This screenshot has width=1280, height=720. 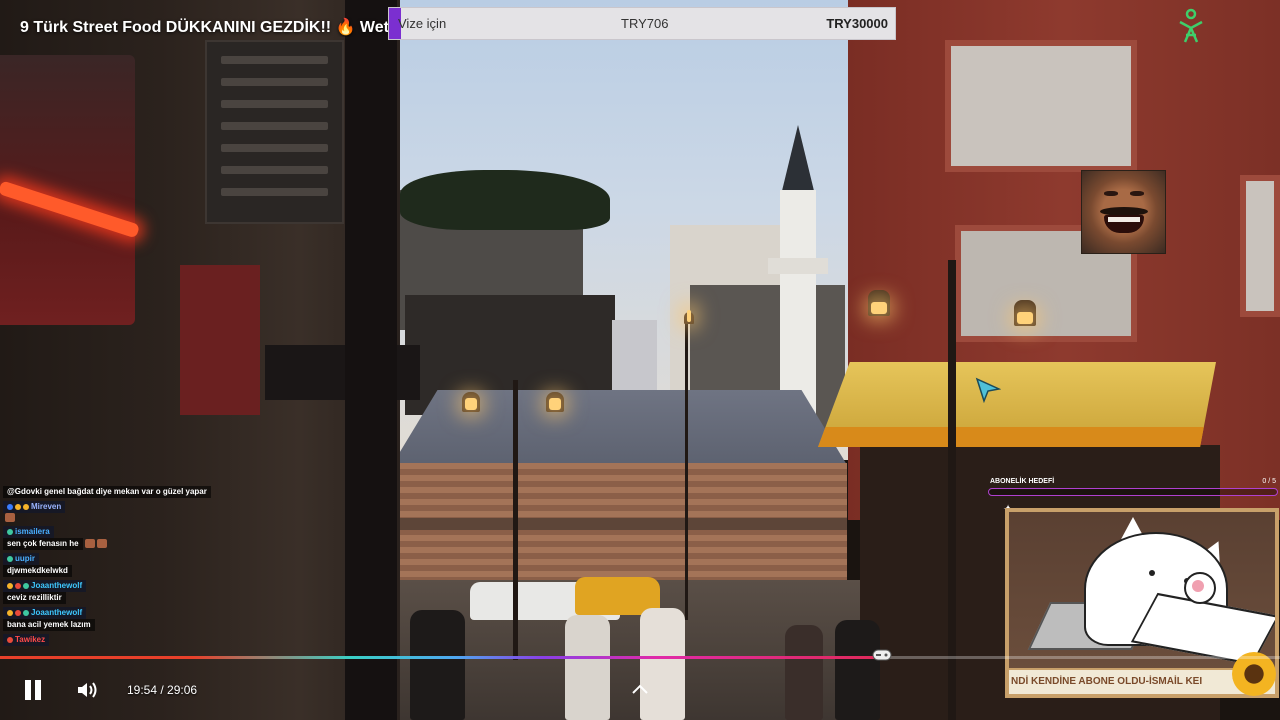 I want to click on volume-icon, so click(x=87, y=690).